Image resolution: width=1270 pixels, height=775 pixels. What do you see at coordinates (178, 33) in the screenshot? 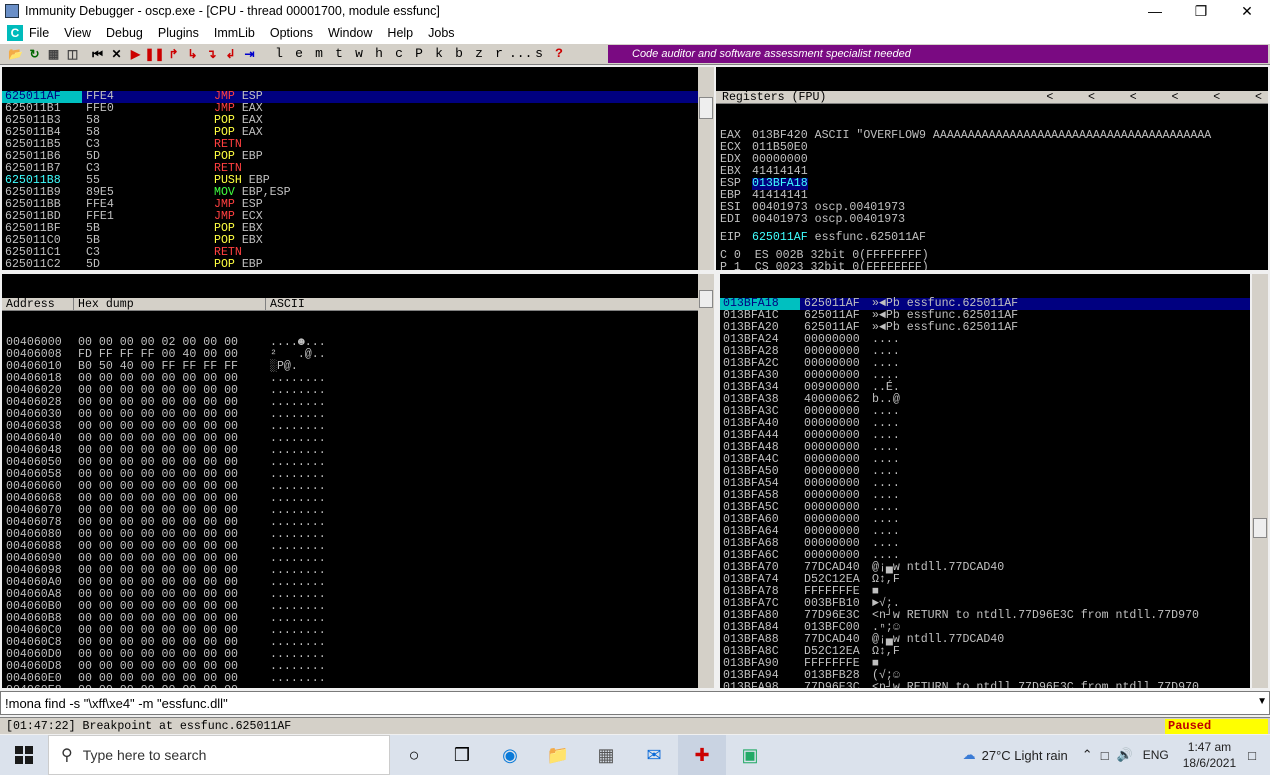
I see `menu-plugins: Plugins` at bounding box center [178, 33].